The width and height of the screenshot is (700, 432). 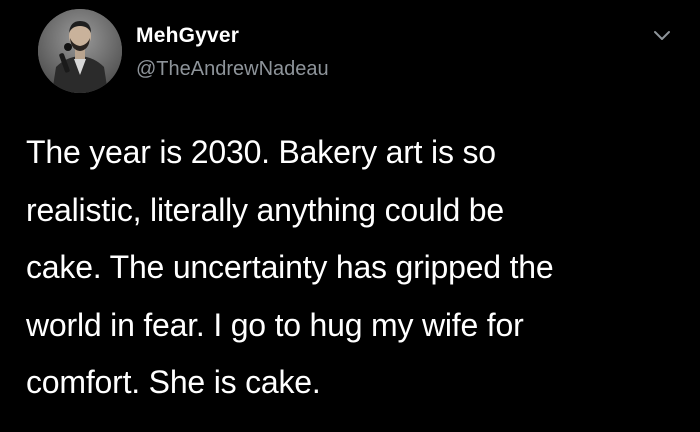 What do you see at coordinates (232, 52) in the screenshot?
I see `author-names: MehGyver @TheAndrewNadeau` at bounding box center [232, 52].